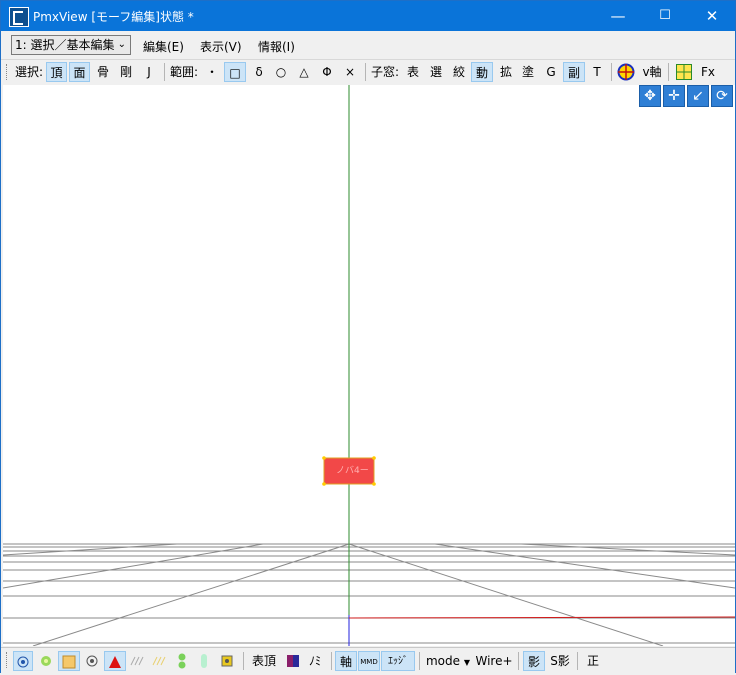 This screenshot has height=675, width=736. I want to click on shadow-toggle-button: 影, so click(534, 661).